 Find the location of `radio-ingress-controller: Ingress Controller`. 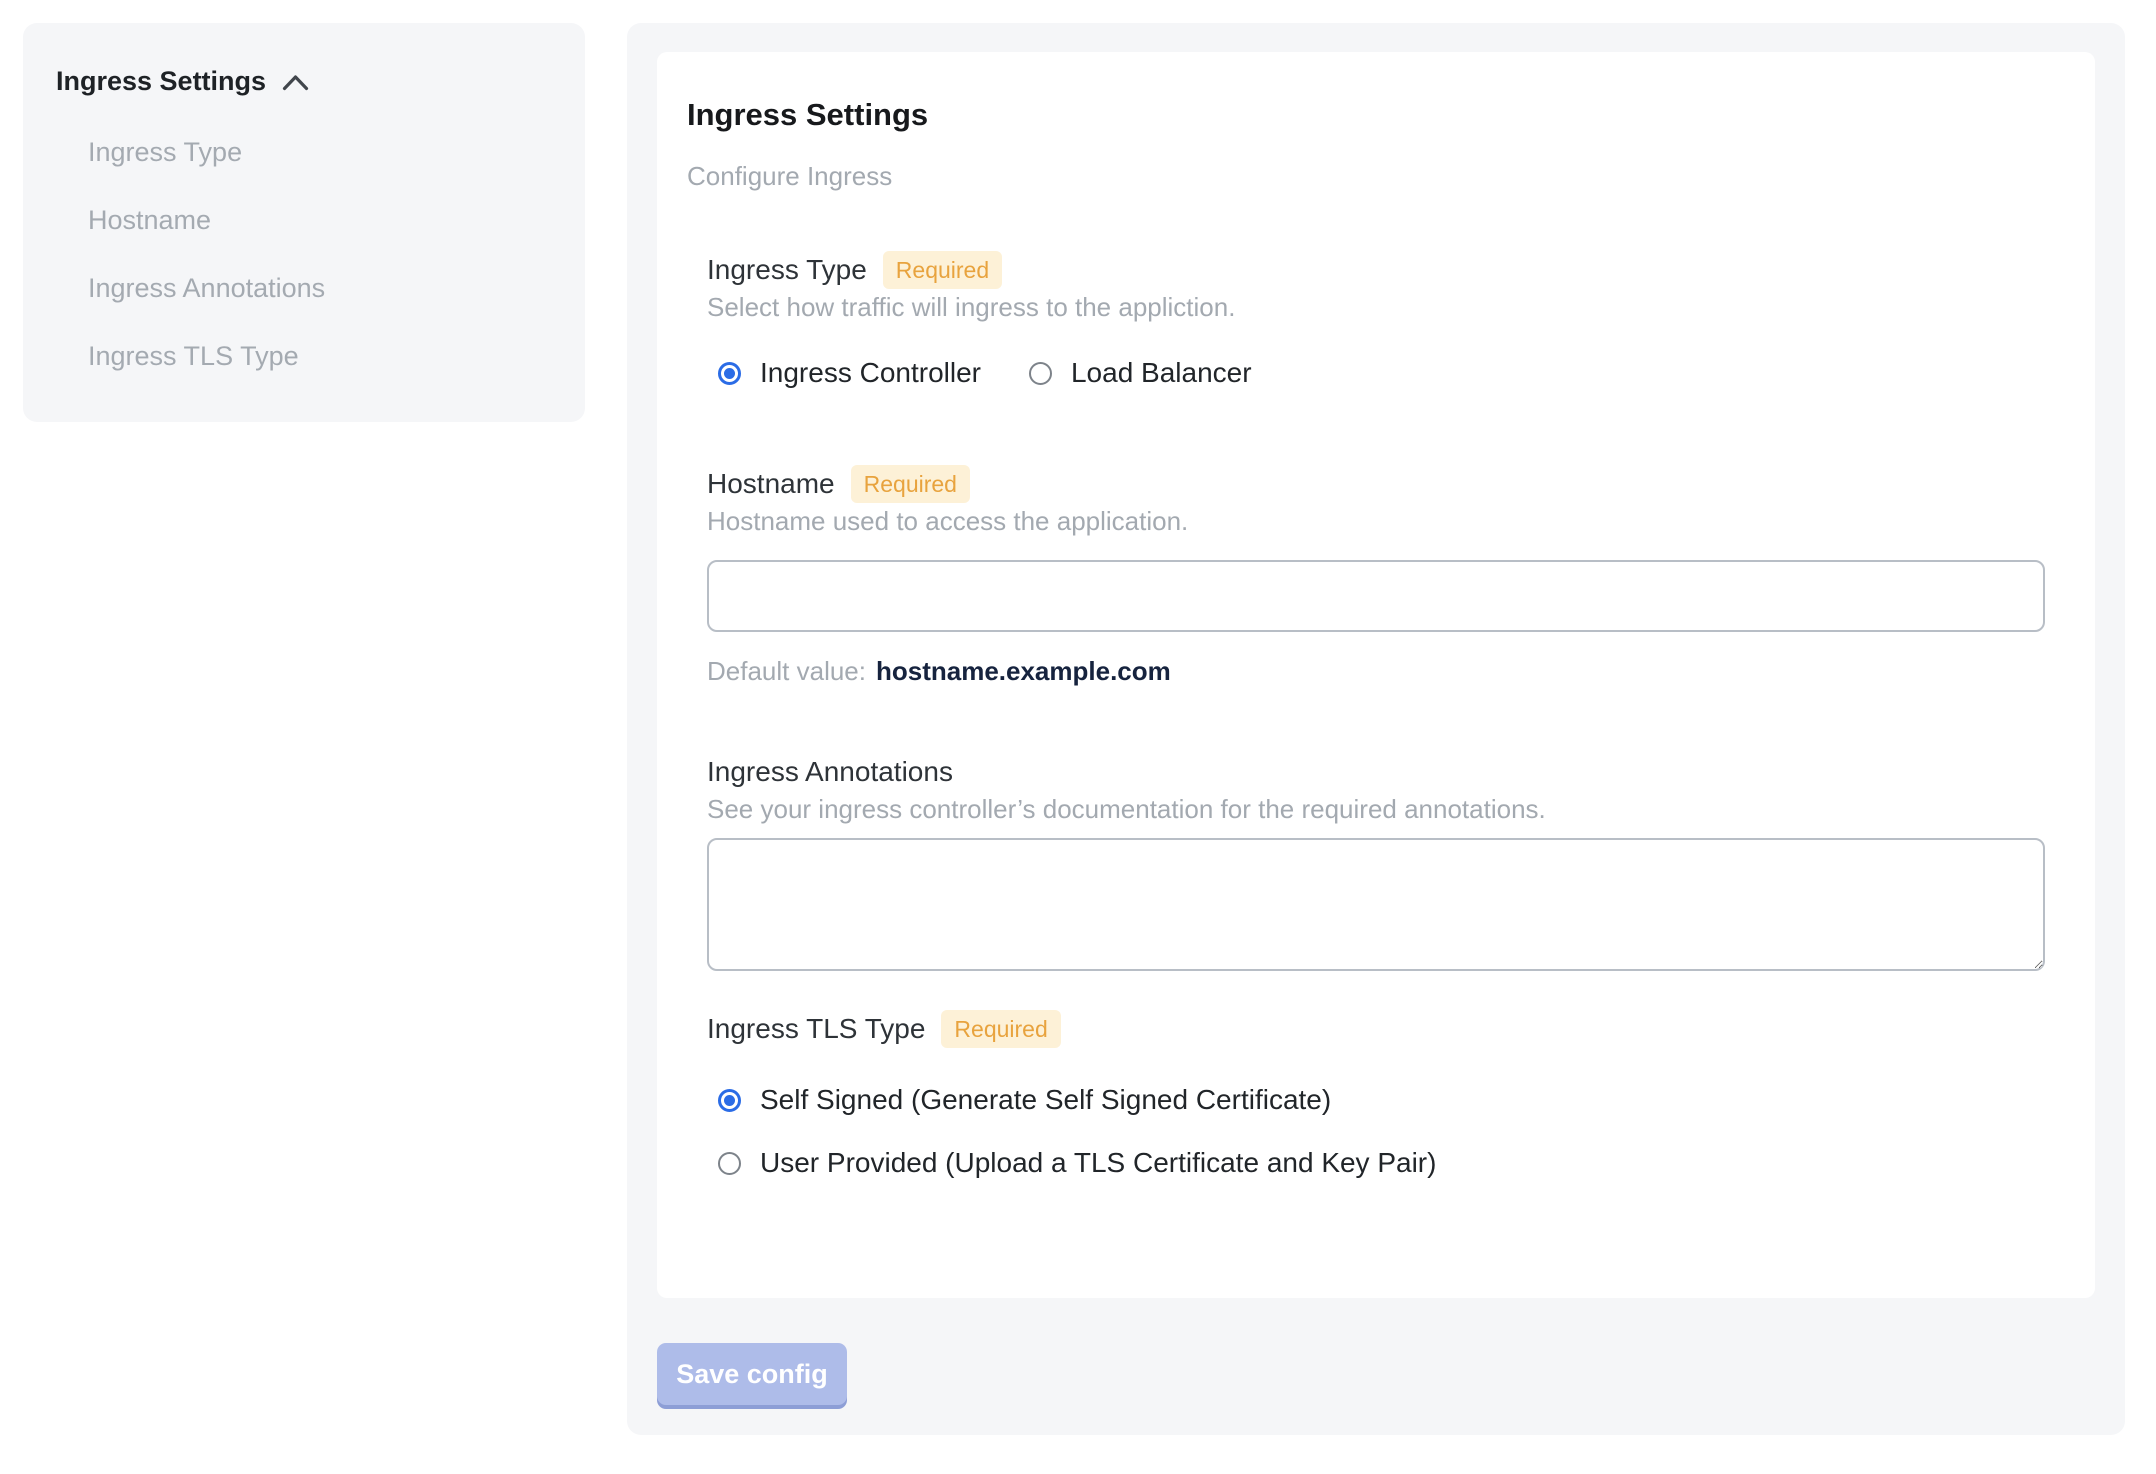

radio-ingress-controller: Ingress Controller is located at coordinates (849, 373).